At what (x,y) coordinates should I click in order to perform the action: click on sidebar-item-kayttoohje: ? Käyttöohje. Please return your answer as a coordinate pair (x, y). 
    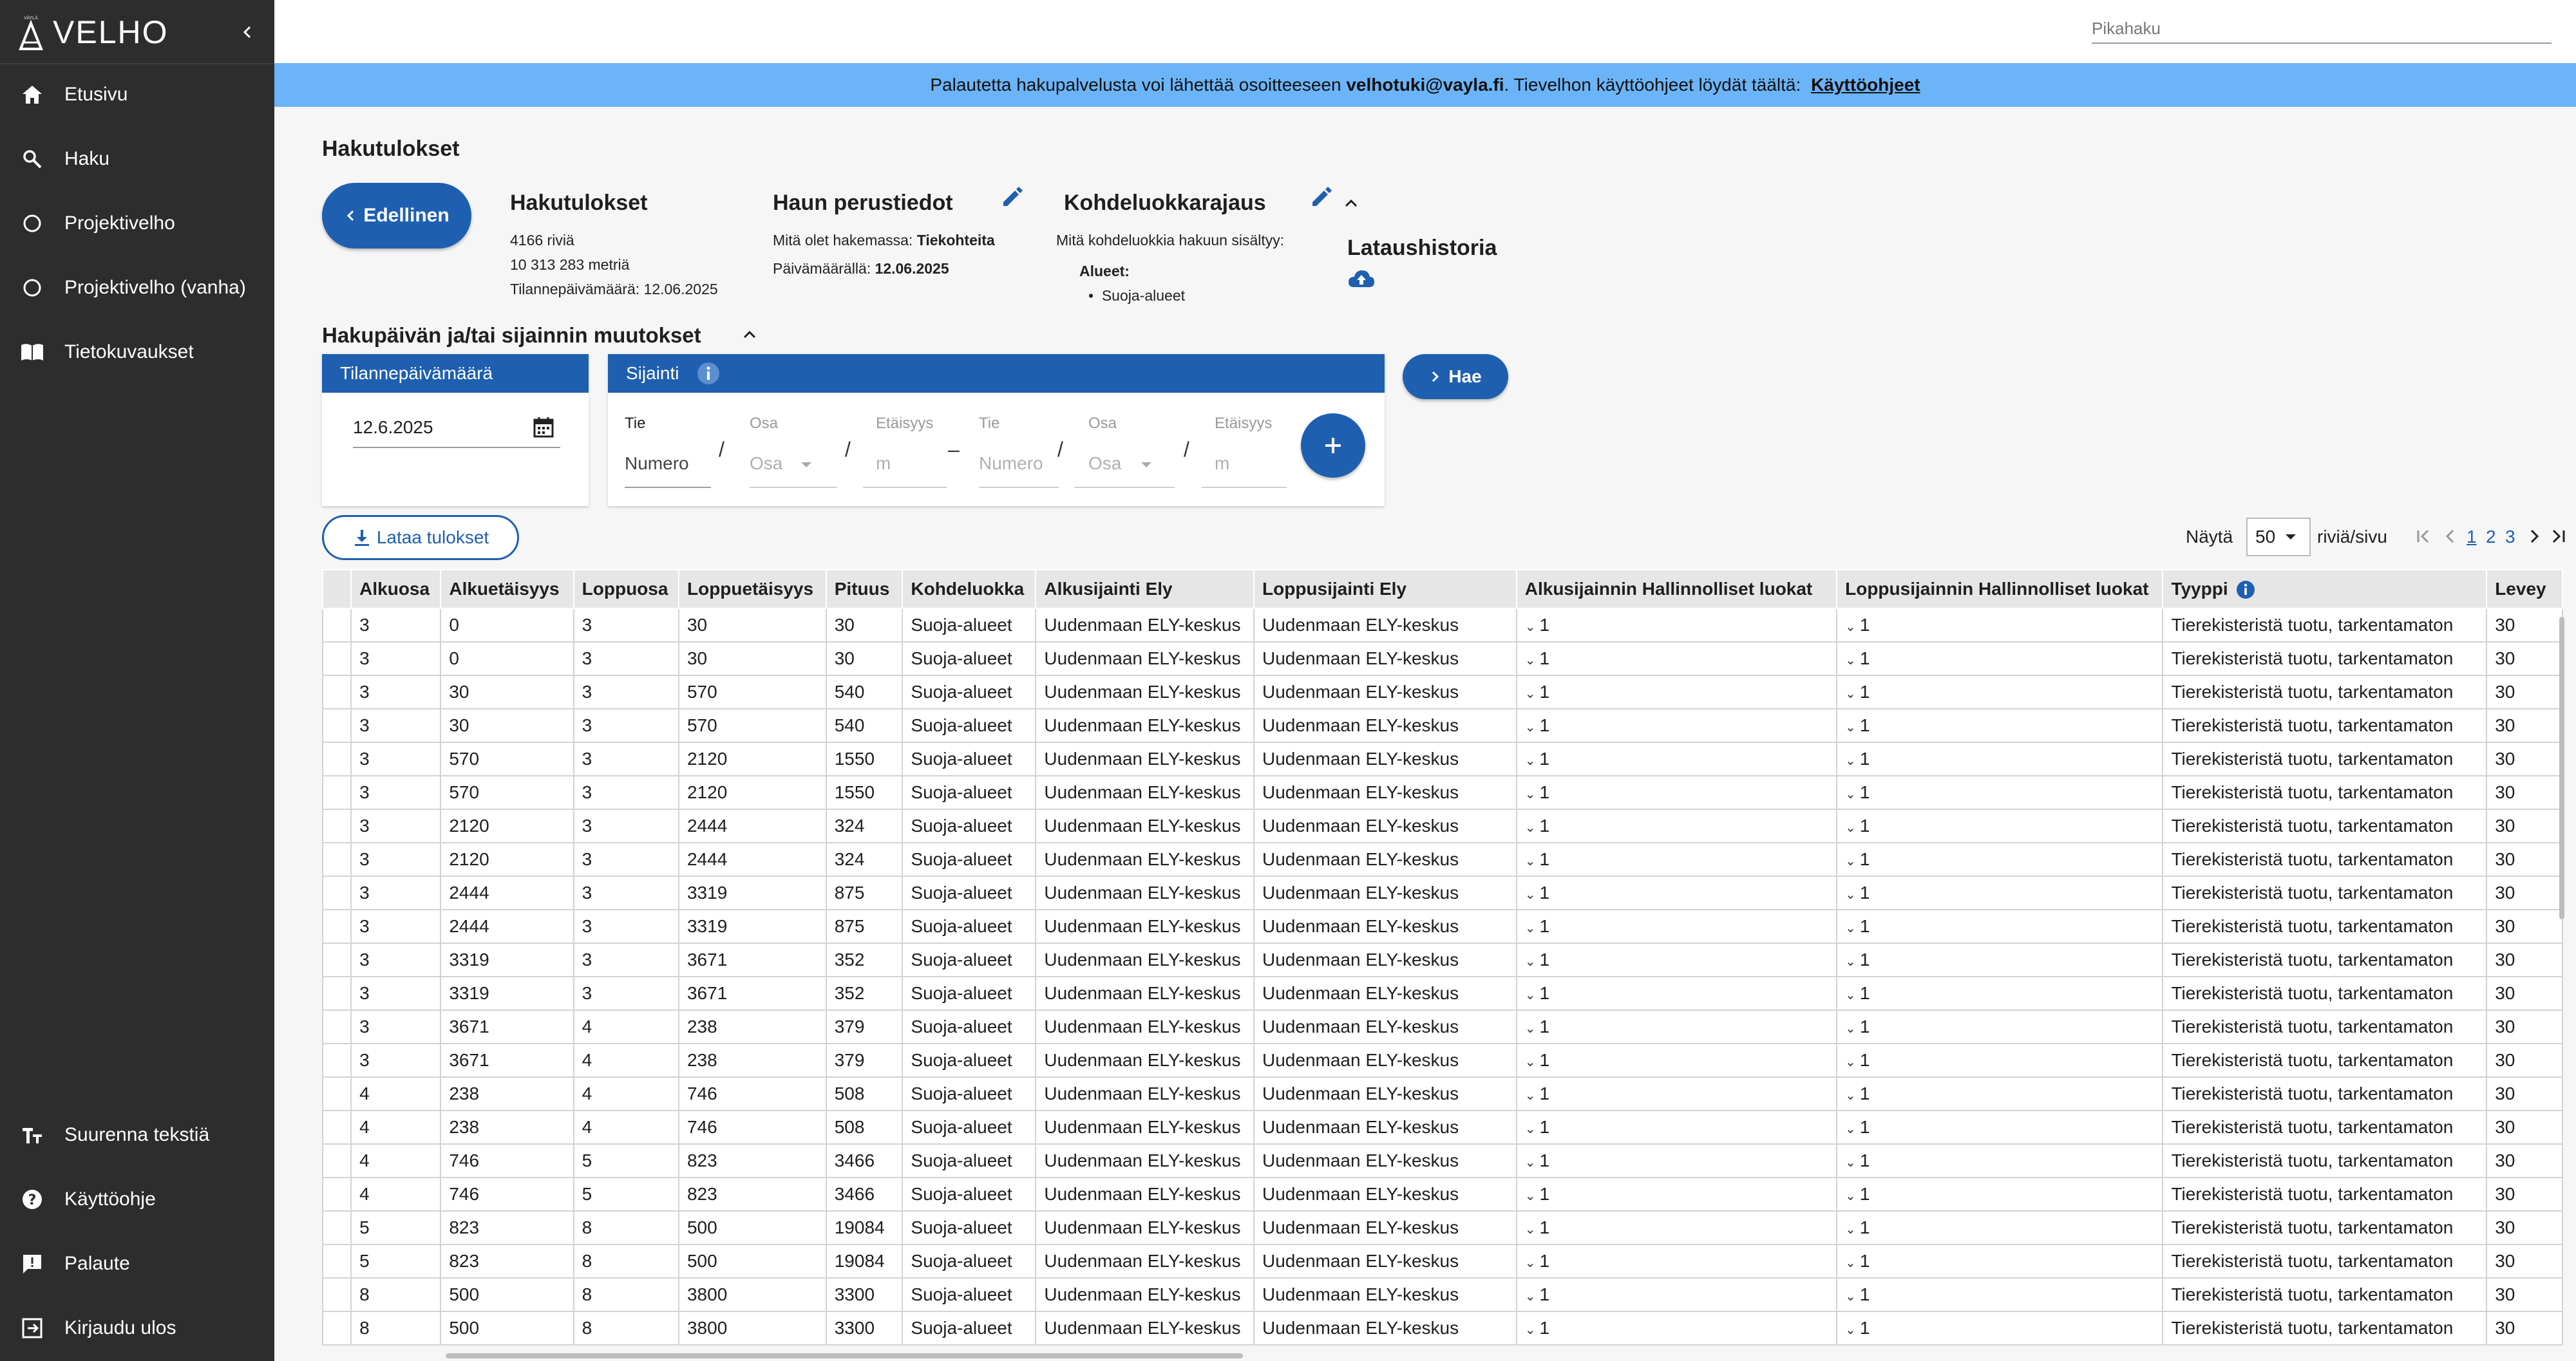
    Looking at the image, I should click on (137, 1199).